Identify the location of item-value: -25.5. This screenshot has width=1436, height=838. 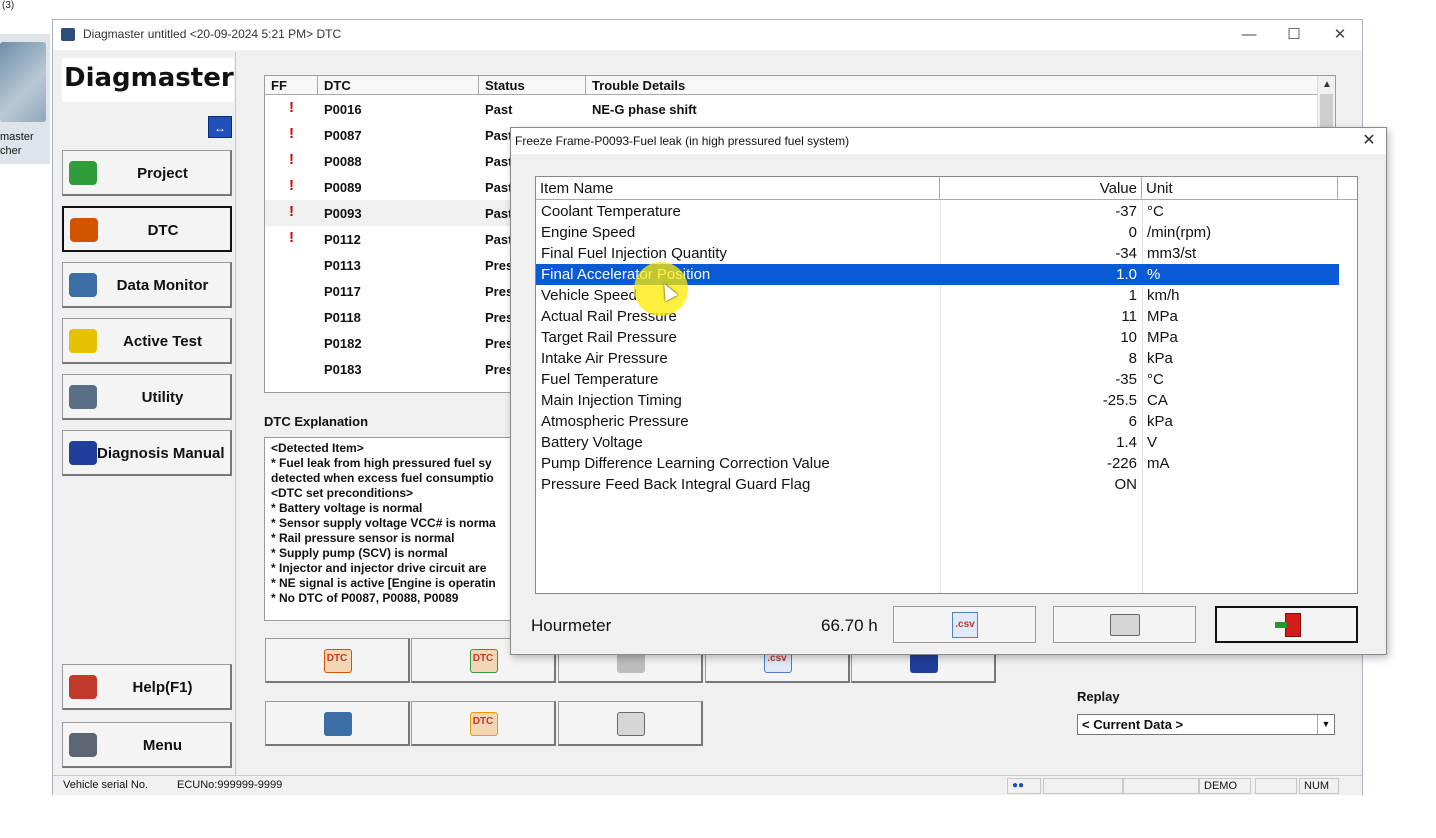
(1119, 400).